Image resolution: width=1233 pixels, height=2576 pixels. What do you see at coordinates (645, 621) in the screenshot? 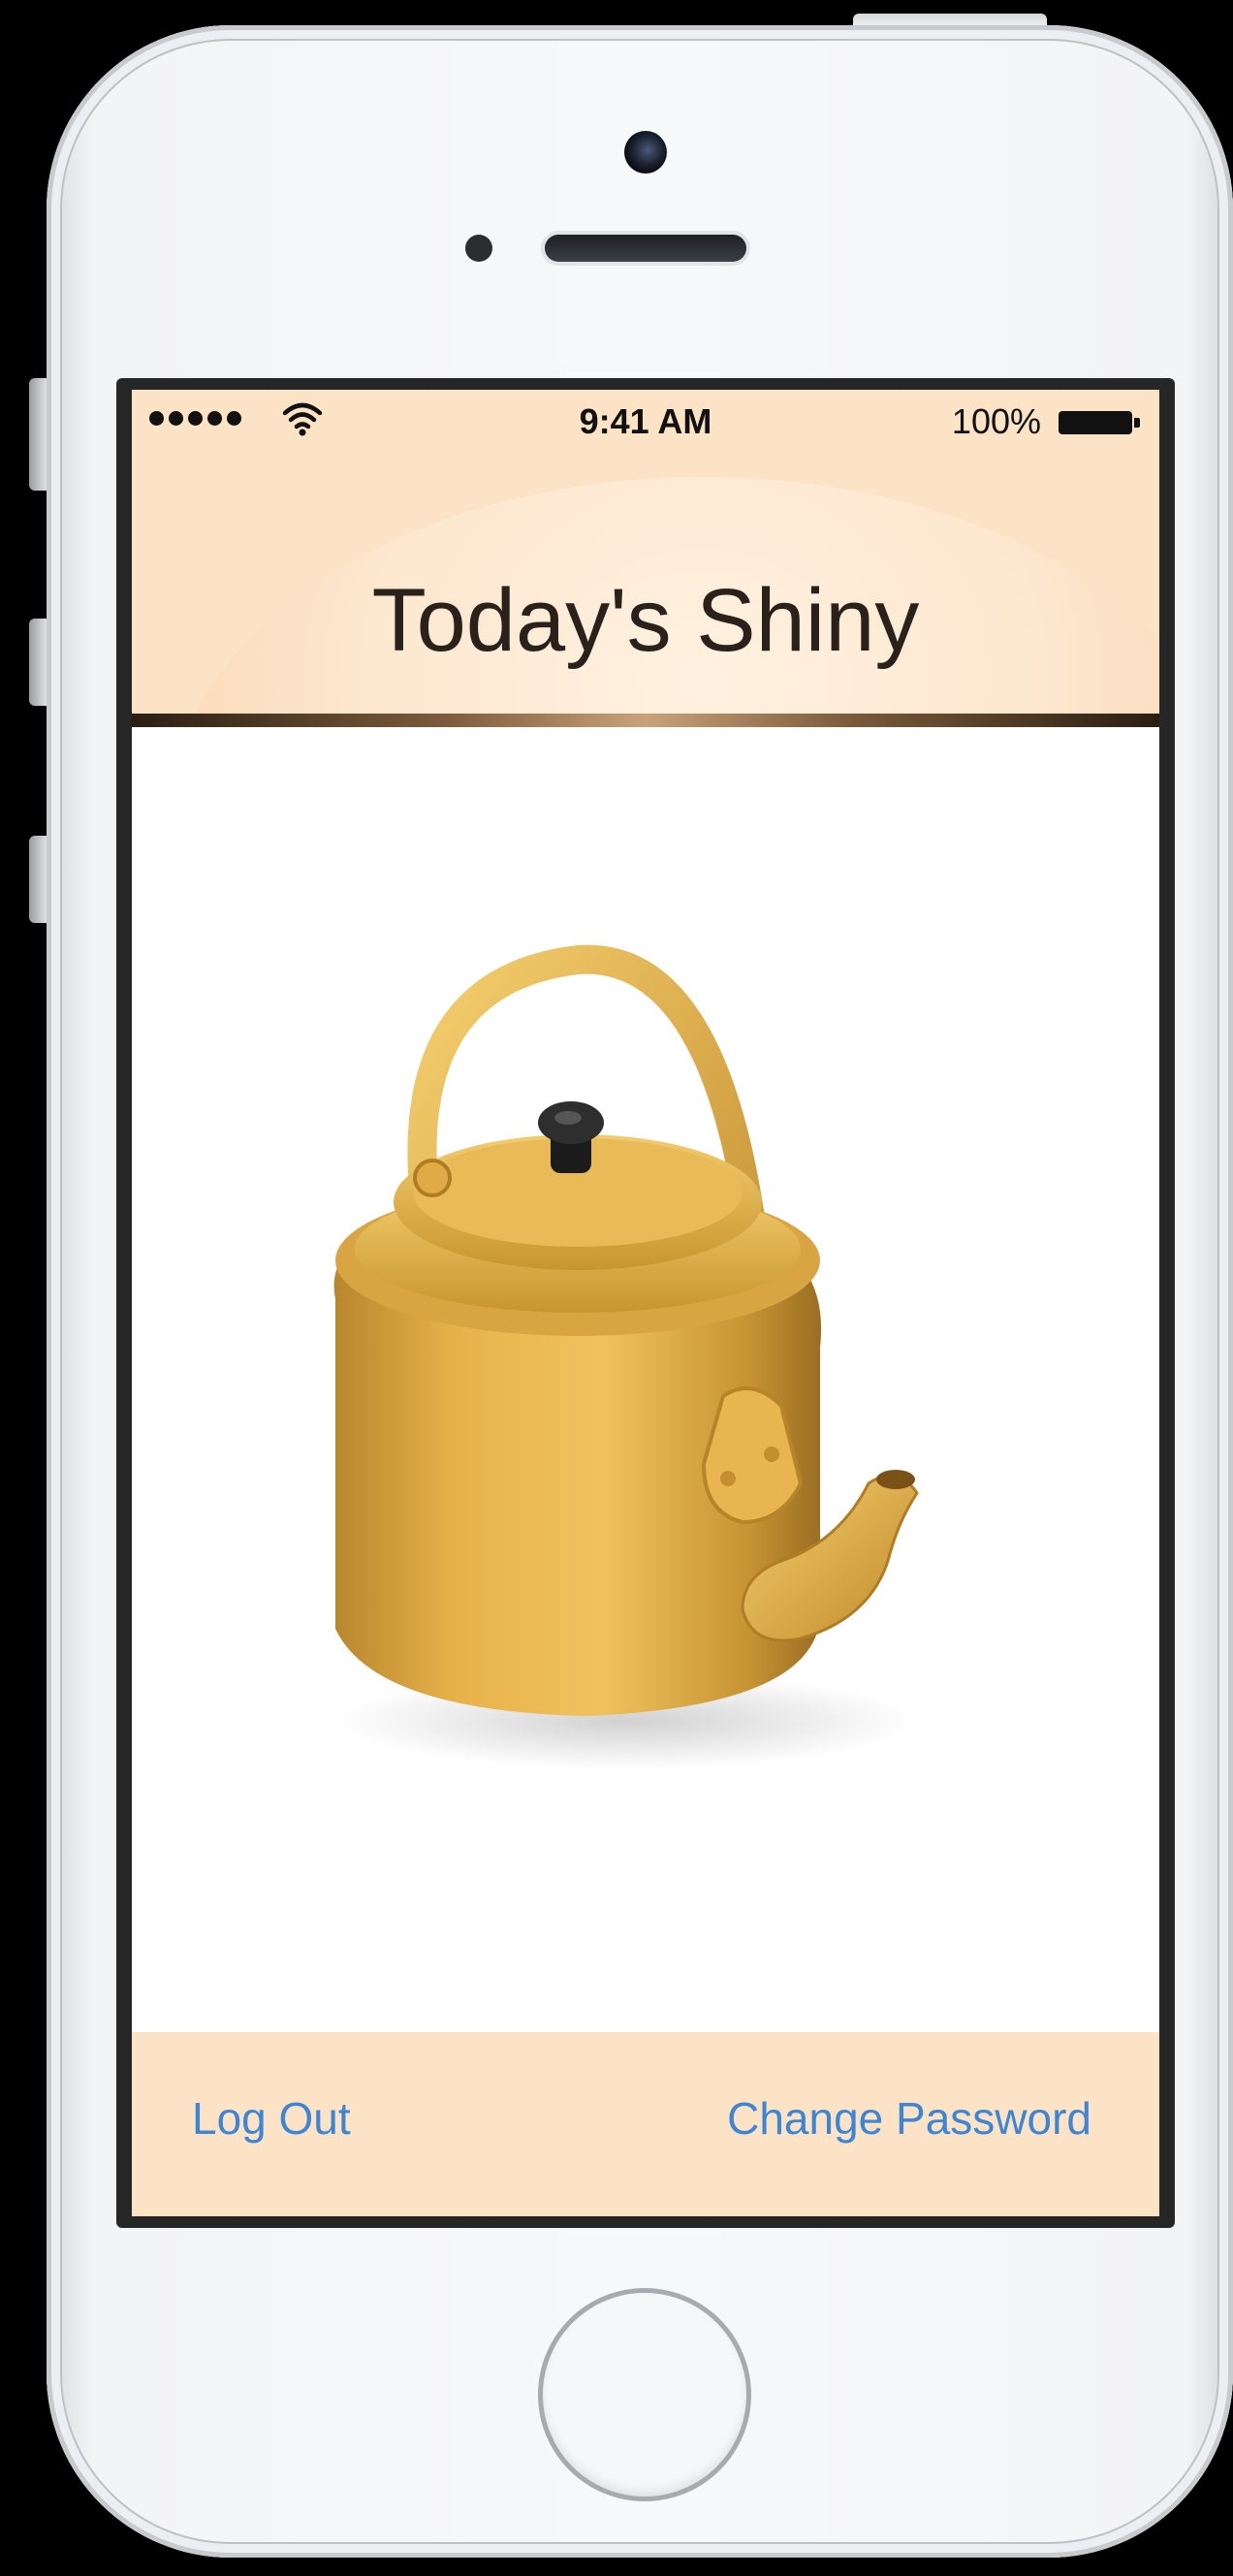
I see `page-title: Today's Shiny` at bounding box center [645, 621].